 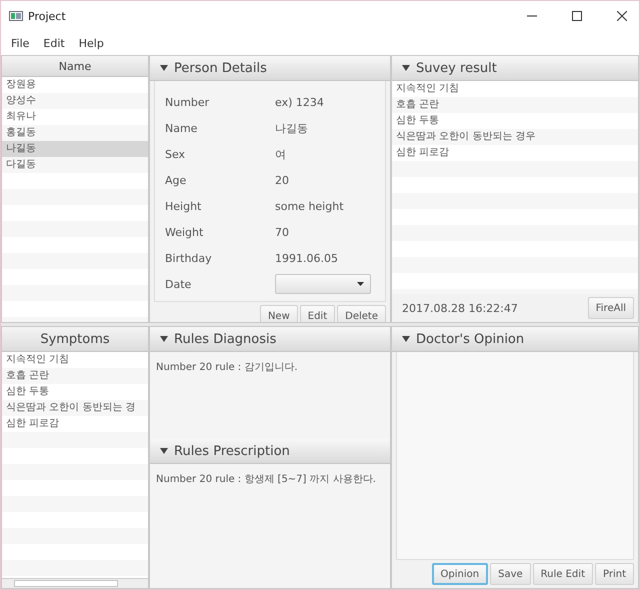 I want to click on pane-header: Person Details, so click(x=270, y=68).